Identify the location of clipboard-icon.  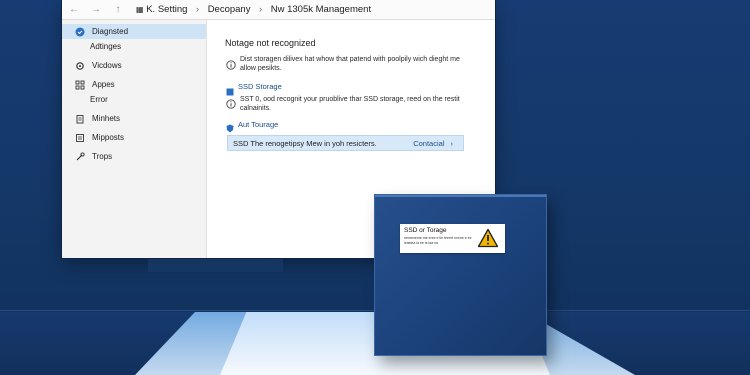
(80, 119).